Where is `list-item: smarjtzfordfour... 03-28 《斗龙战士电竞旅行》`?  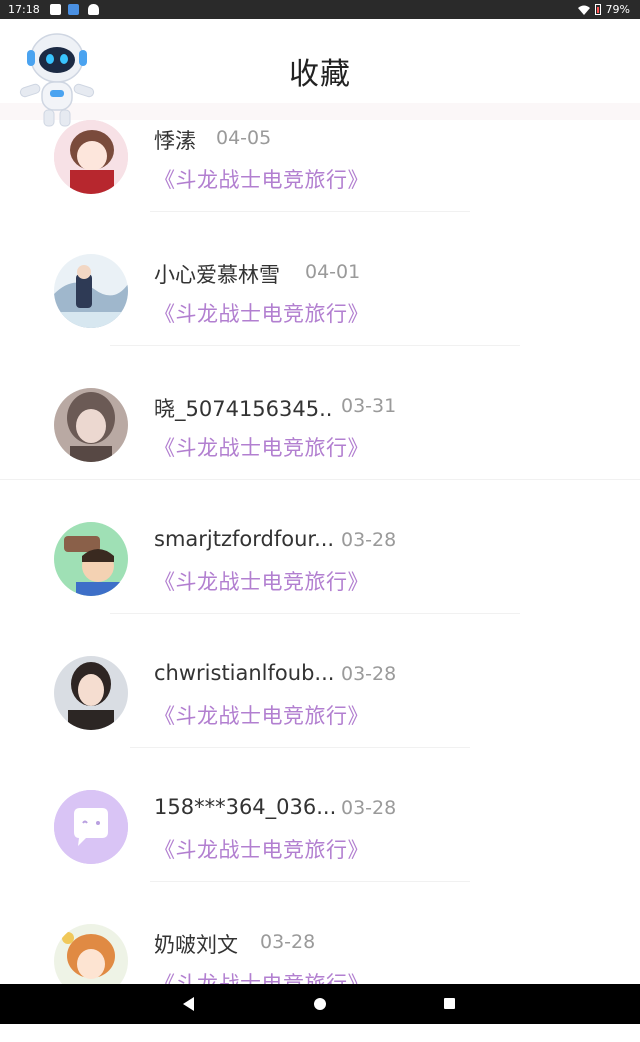 list-item: smarjtzfordfour... 03-28 《斗龙战士电竞旅行》 is located at coordinates (320, 573).